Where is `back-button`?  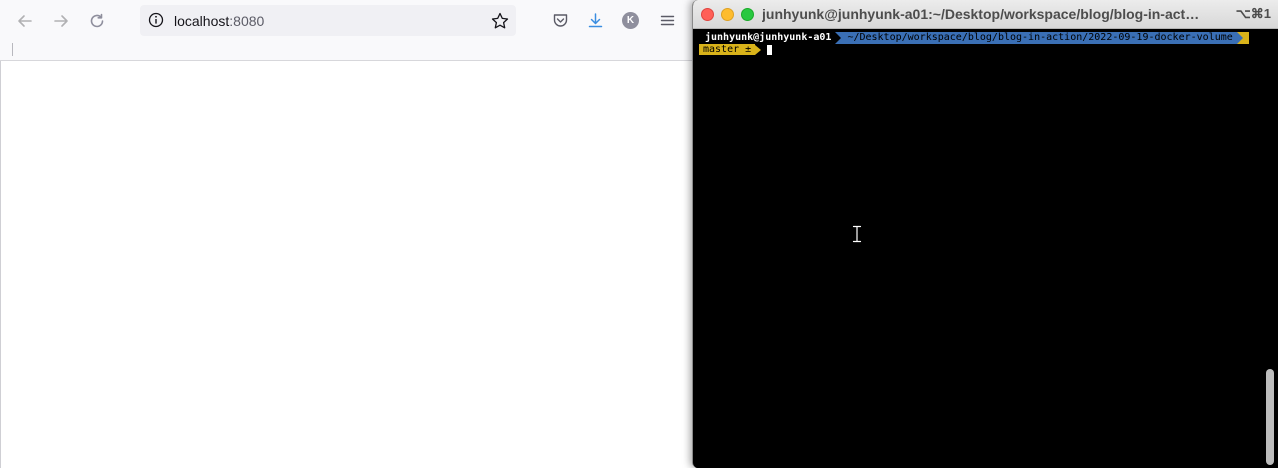 back-button is located at coordinates (25, 21).